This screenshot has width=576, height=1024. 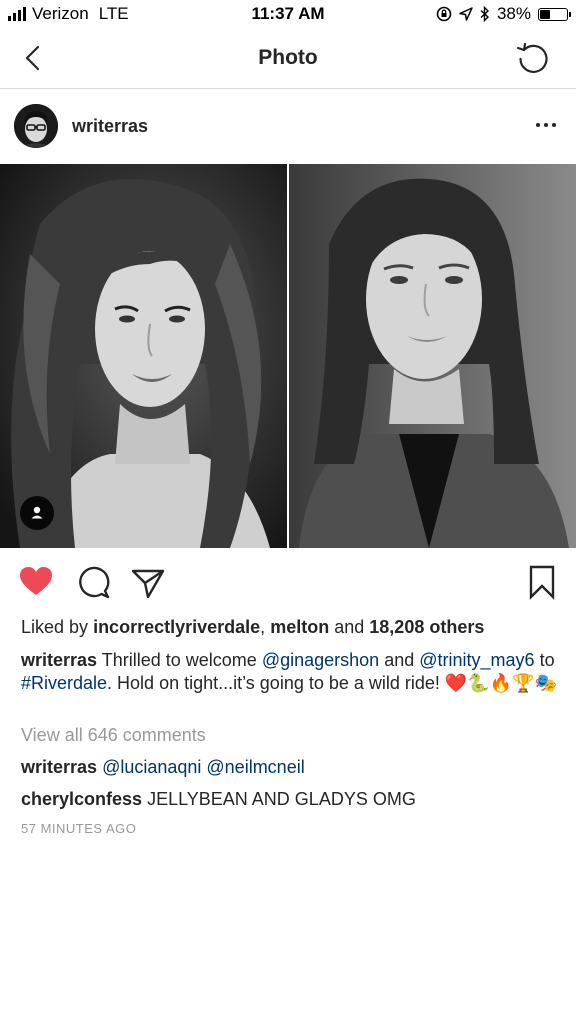 I want to click on heart-icon, so click(x=36, y=582).